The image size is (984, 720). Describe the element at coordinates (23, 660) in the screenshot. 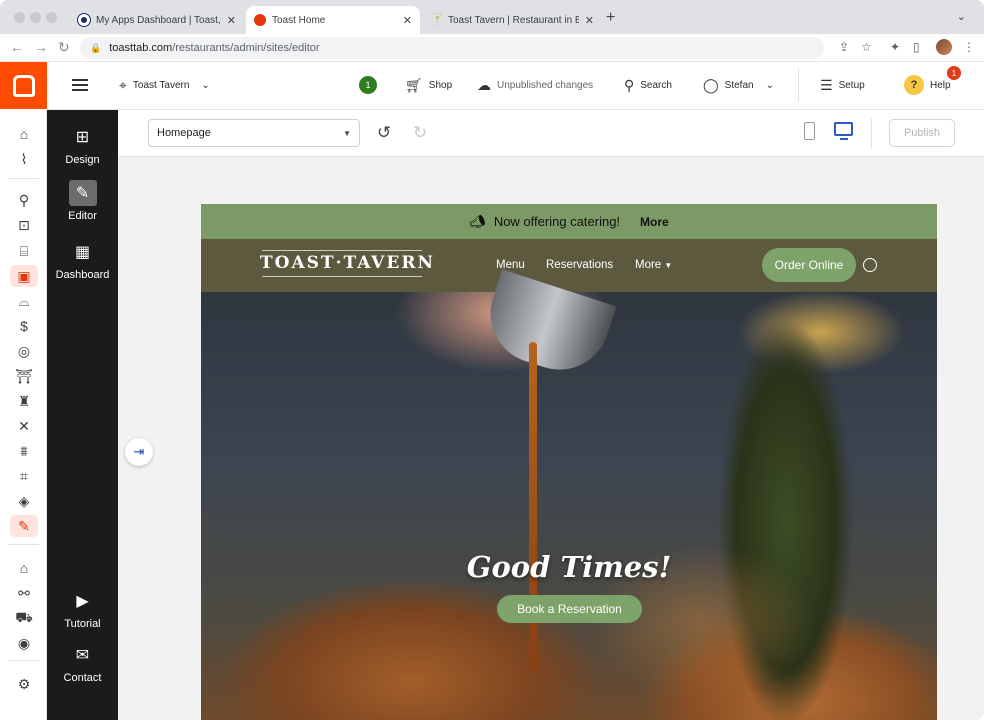

I see `rail-divider` at that location.